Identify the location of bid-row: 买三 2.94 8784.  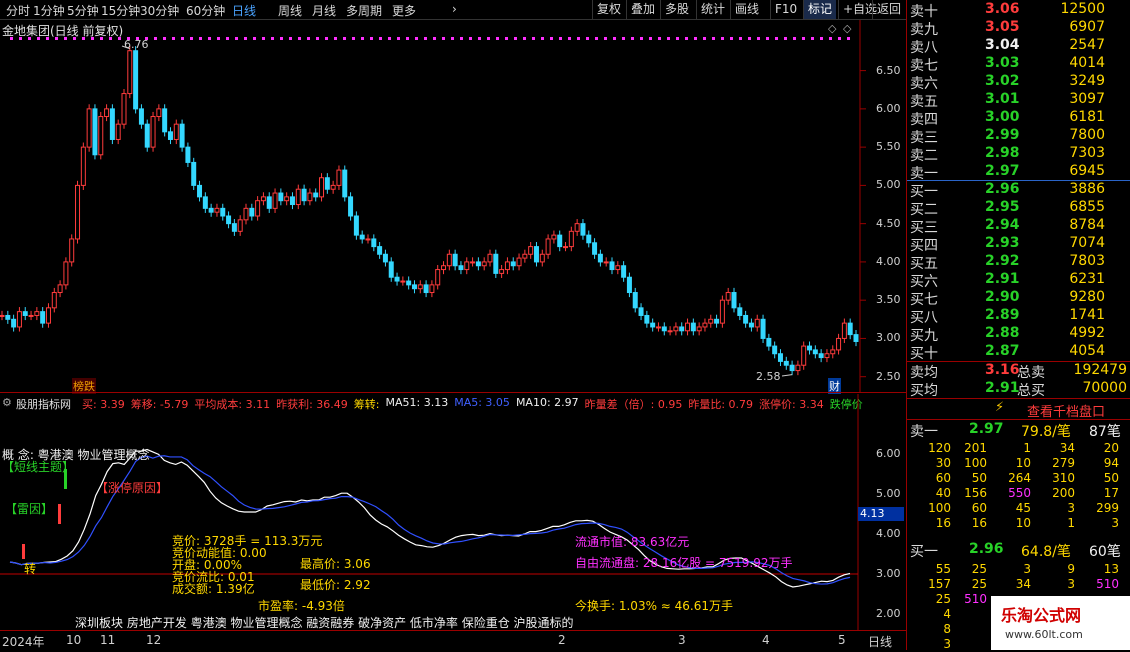
(1018, 226).